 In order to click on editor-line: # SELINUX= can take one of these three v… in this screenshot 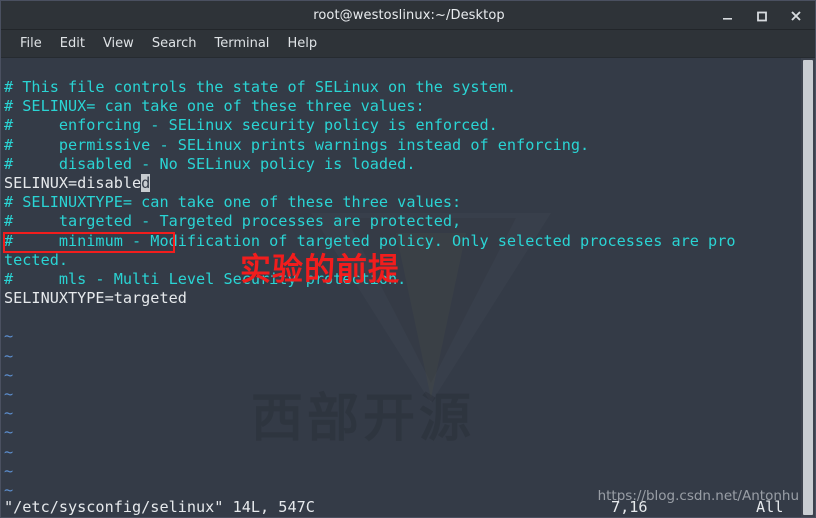, I will do `click(214, 106)`.